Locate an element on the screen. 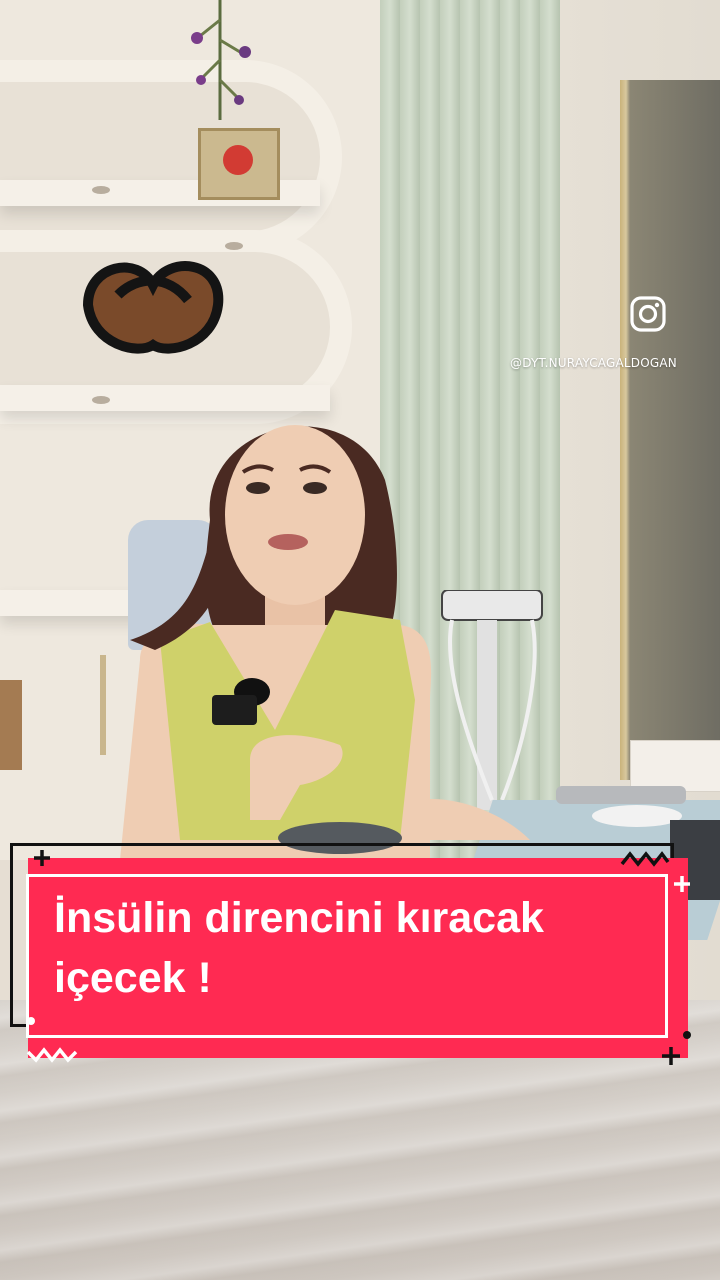 The width and height of the screenshot is (720, 1280). instagram-handle: @DYT.NURAYCAGALDOGAN is located at coordinates (593, 363).